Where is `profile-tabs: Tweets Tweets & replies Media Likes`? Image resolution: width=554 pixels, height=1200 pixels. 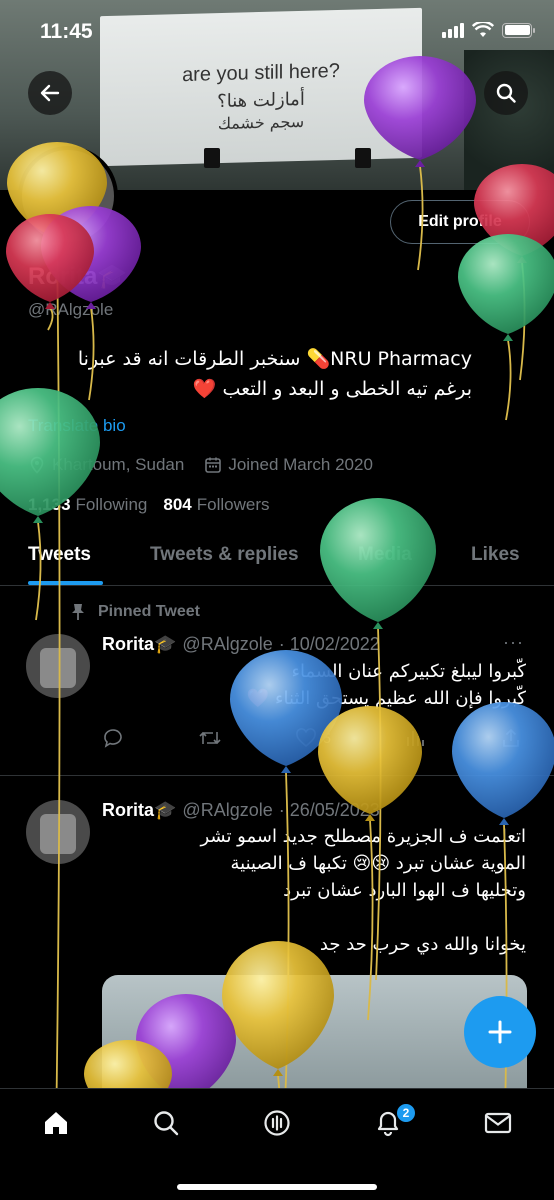 profile-tabs: Tweets Tweets & replies Media Likes is located at coordinates (277, 558).